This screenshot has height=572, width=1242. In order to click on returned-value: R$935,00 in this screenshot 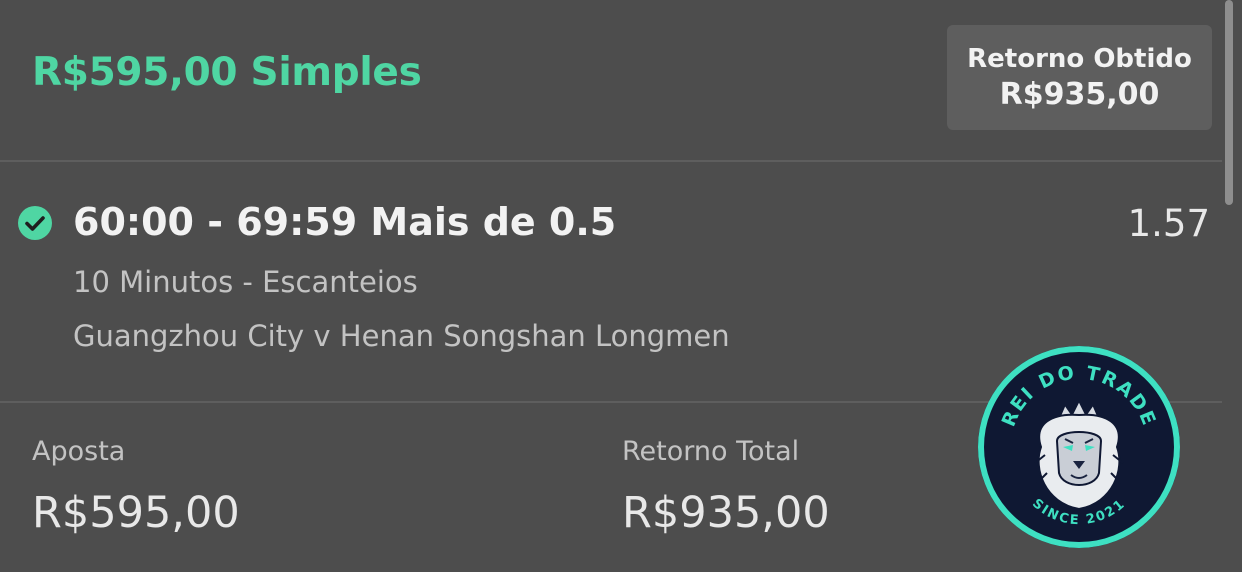, I will do `click(1079, 94)`.